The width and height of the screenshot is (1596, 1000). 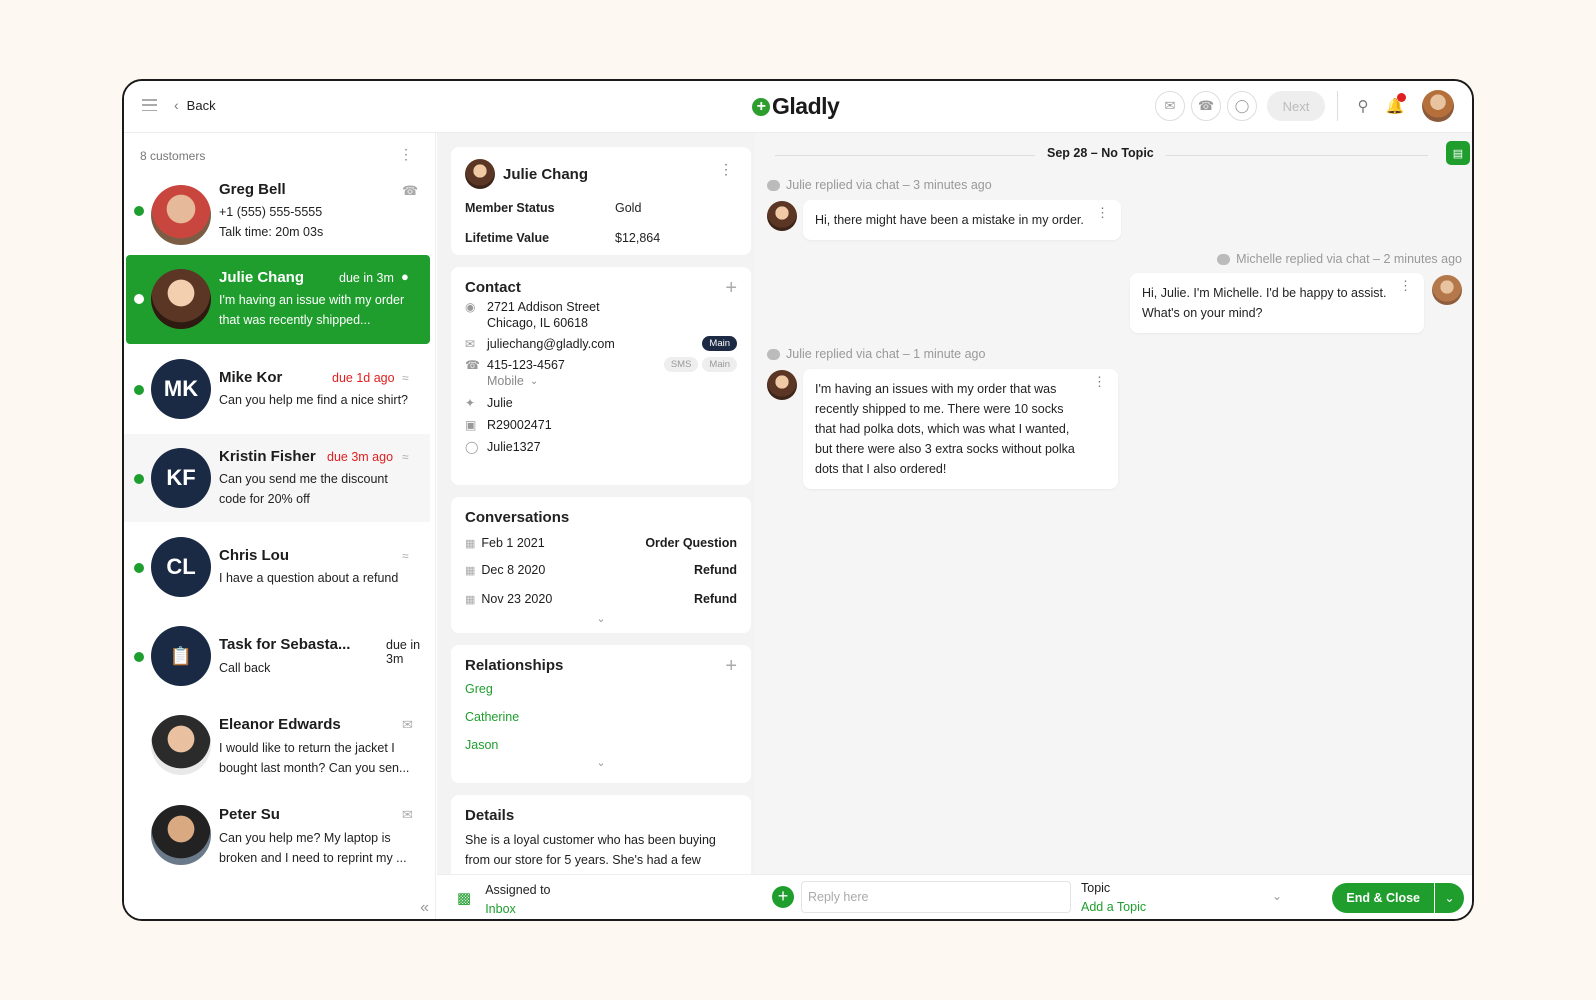 I want to click on customer-avatar, so click(x=782, y=385).